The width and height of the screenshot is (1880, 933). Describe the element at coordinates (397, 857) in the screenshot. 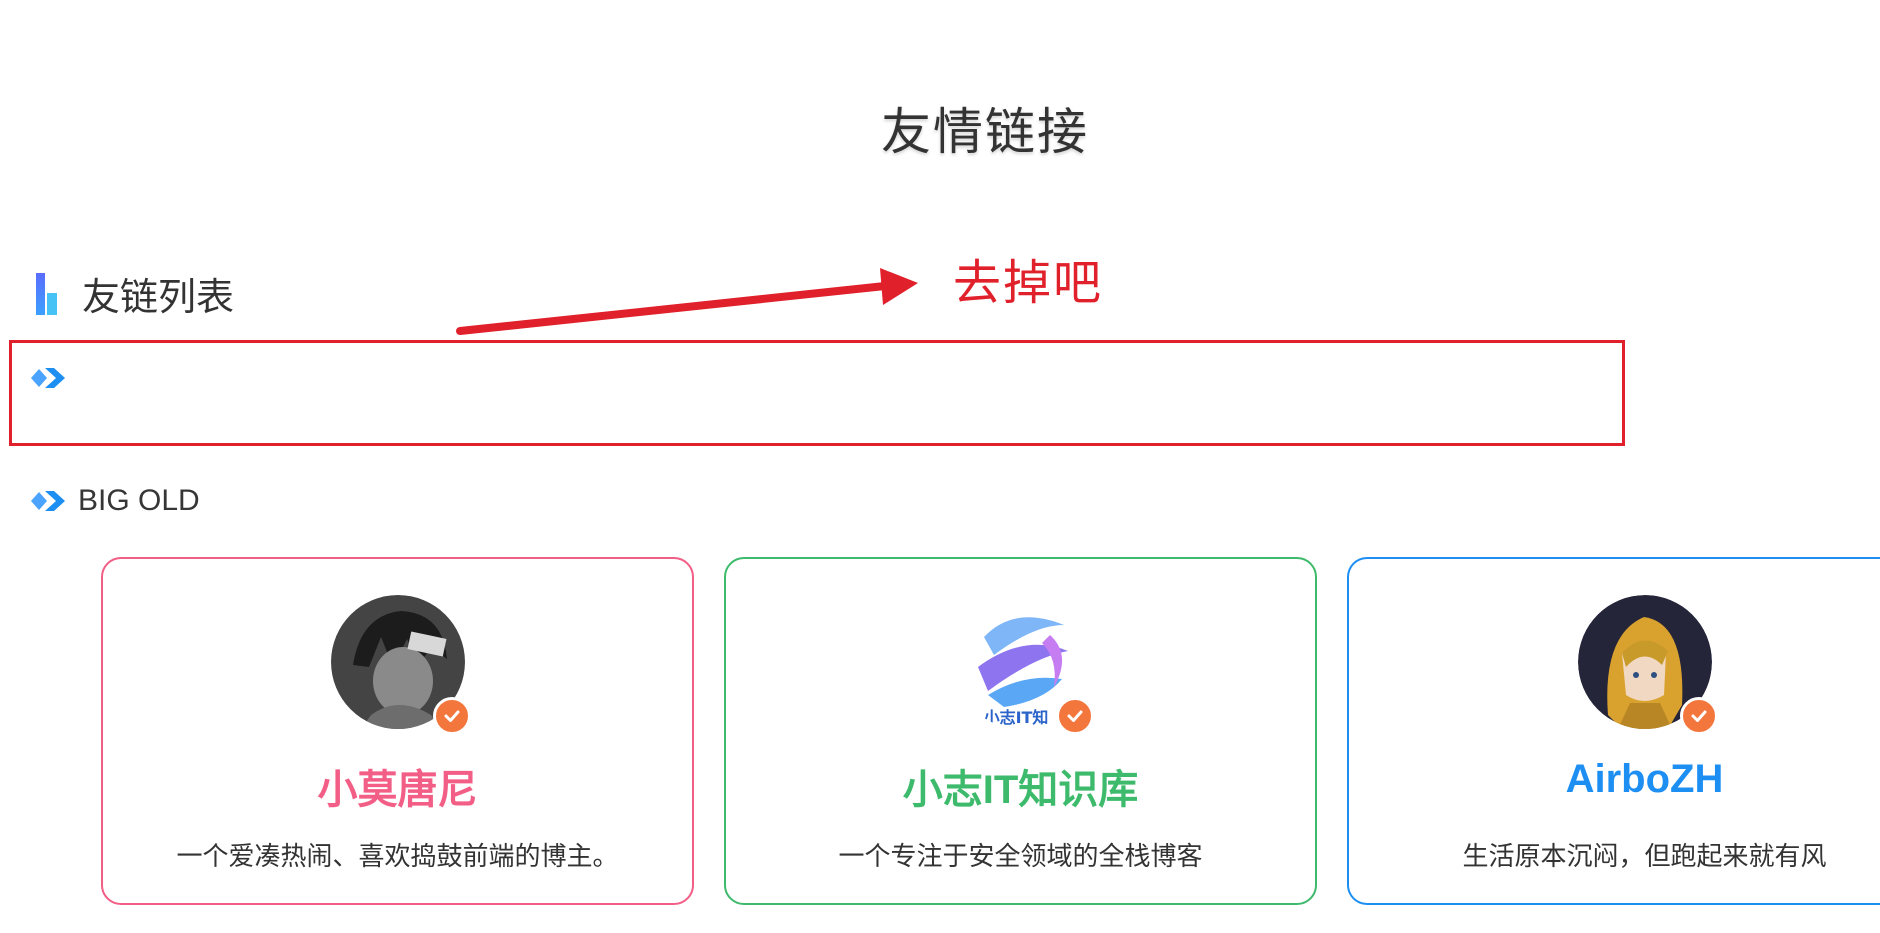

I see `card-description: 一个爱凑热闹、喜欢捣鼓前端的博主。` at that location.